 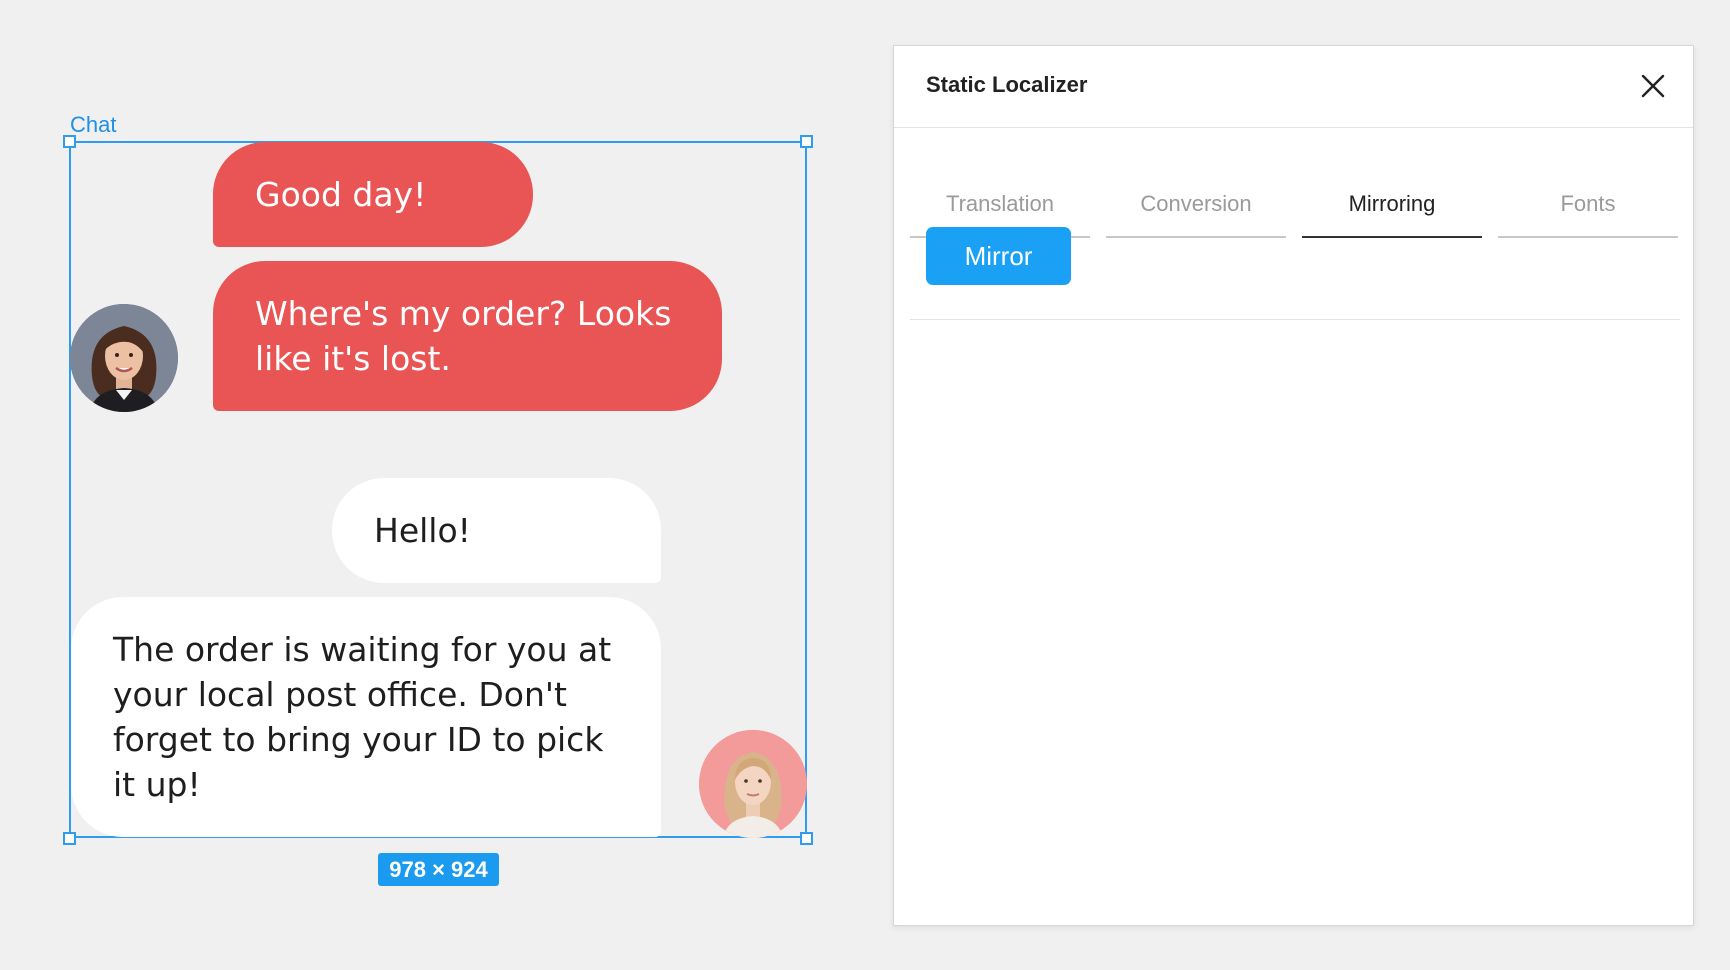 What do you see at coordinates (467, 336) in the screenshot?
I see `chat-message-customer-2: Where's my order? Looks like it's lost.` at bounding box center [467, 336].